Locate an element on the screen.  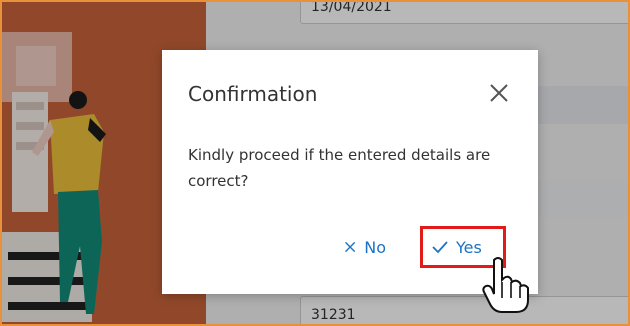
no-button: No is located at coordinates (365, 247).